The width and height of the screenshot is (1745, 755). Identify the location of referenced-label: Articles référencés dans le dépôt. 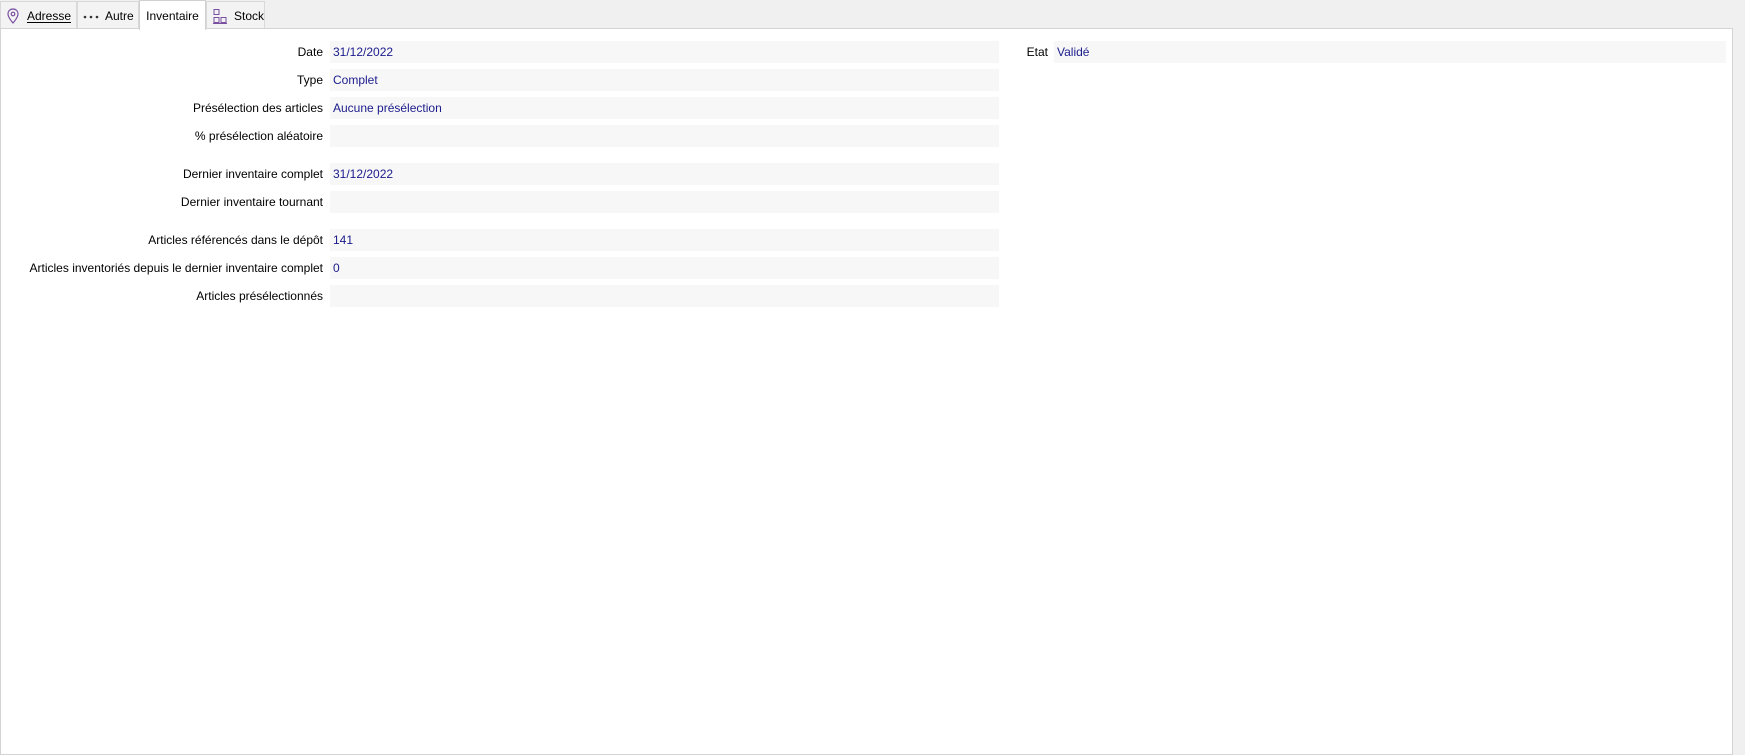
(235, 240).